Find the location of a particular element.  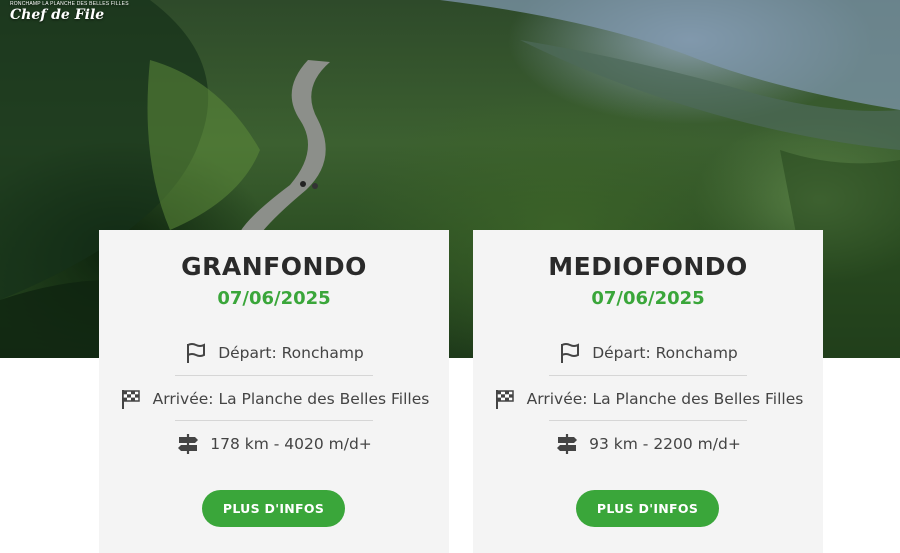

card-title: GRANFONDO is located at coordinates (274, 266).